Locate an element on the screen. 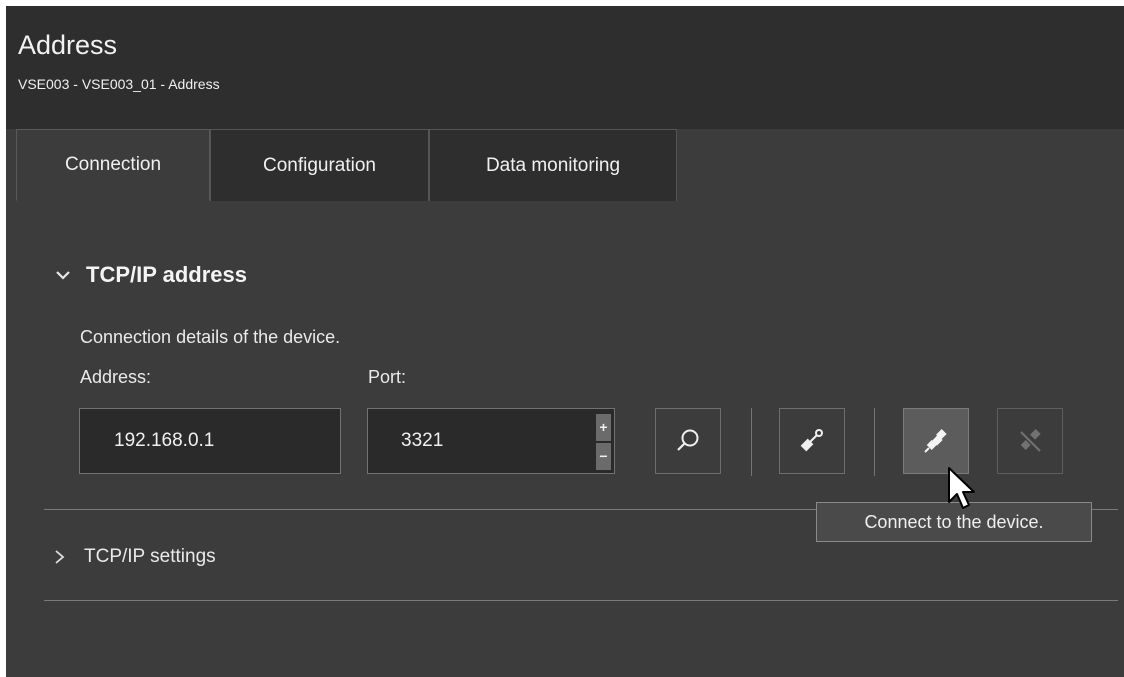 The height and width of the screenshot is (677, 1124). disconnect-icon is located at coordinates (1030, 440).